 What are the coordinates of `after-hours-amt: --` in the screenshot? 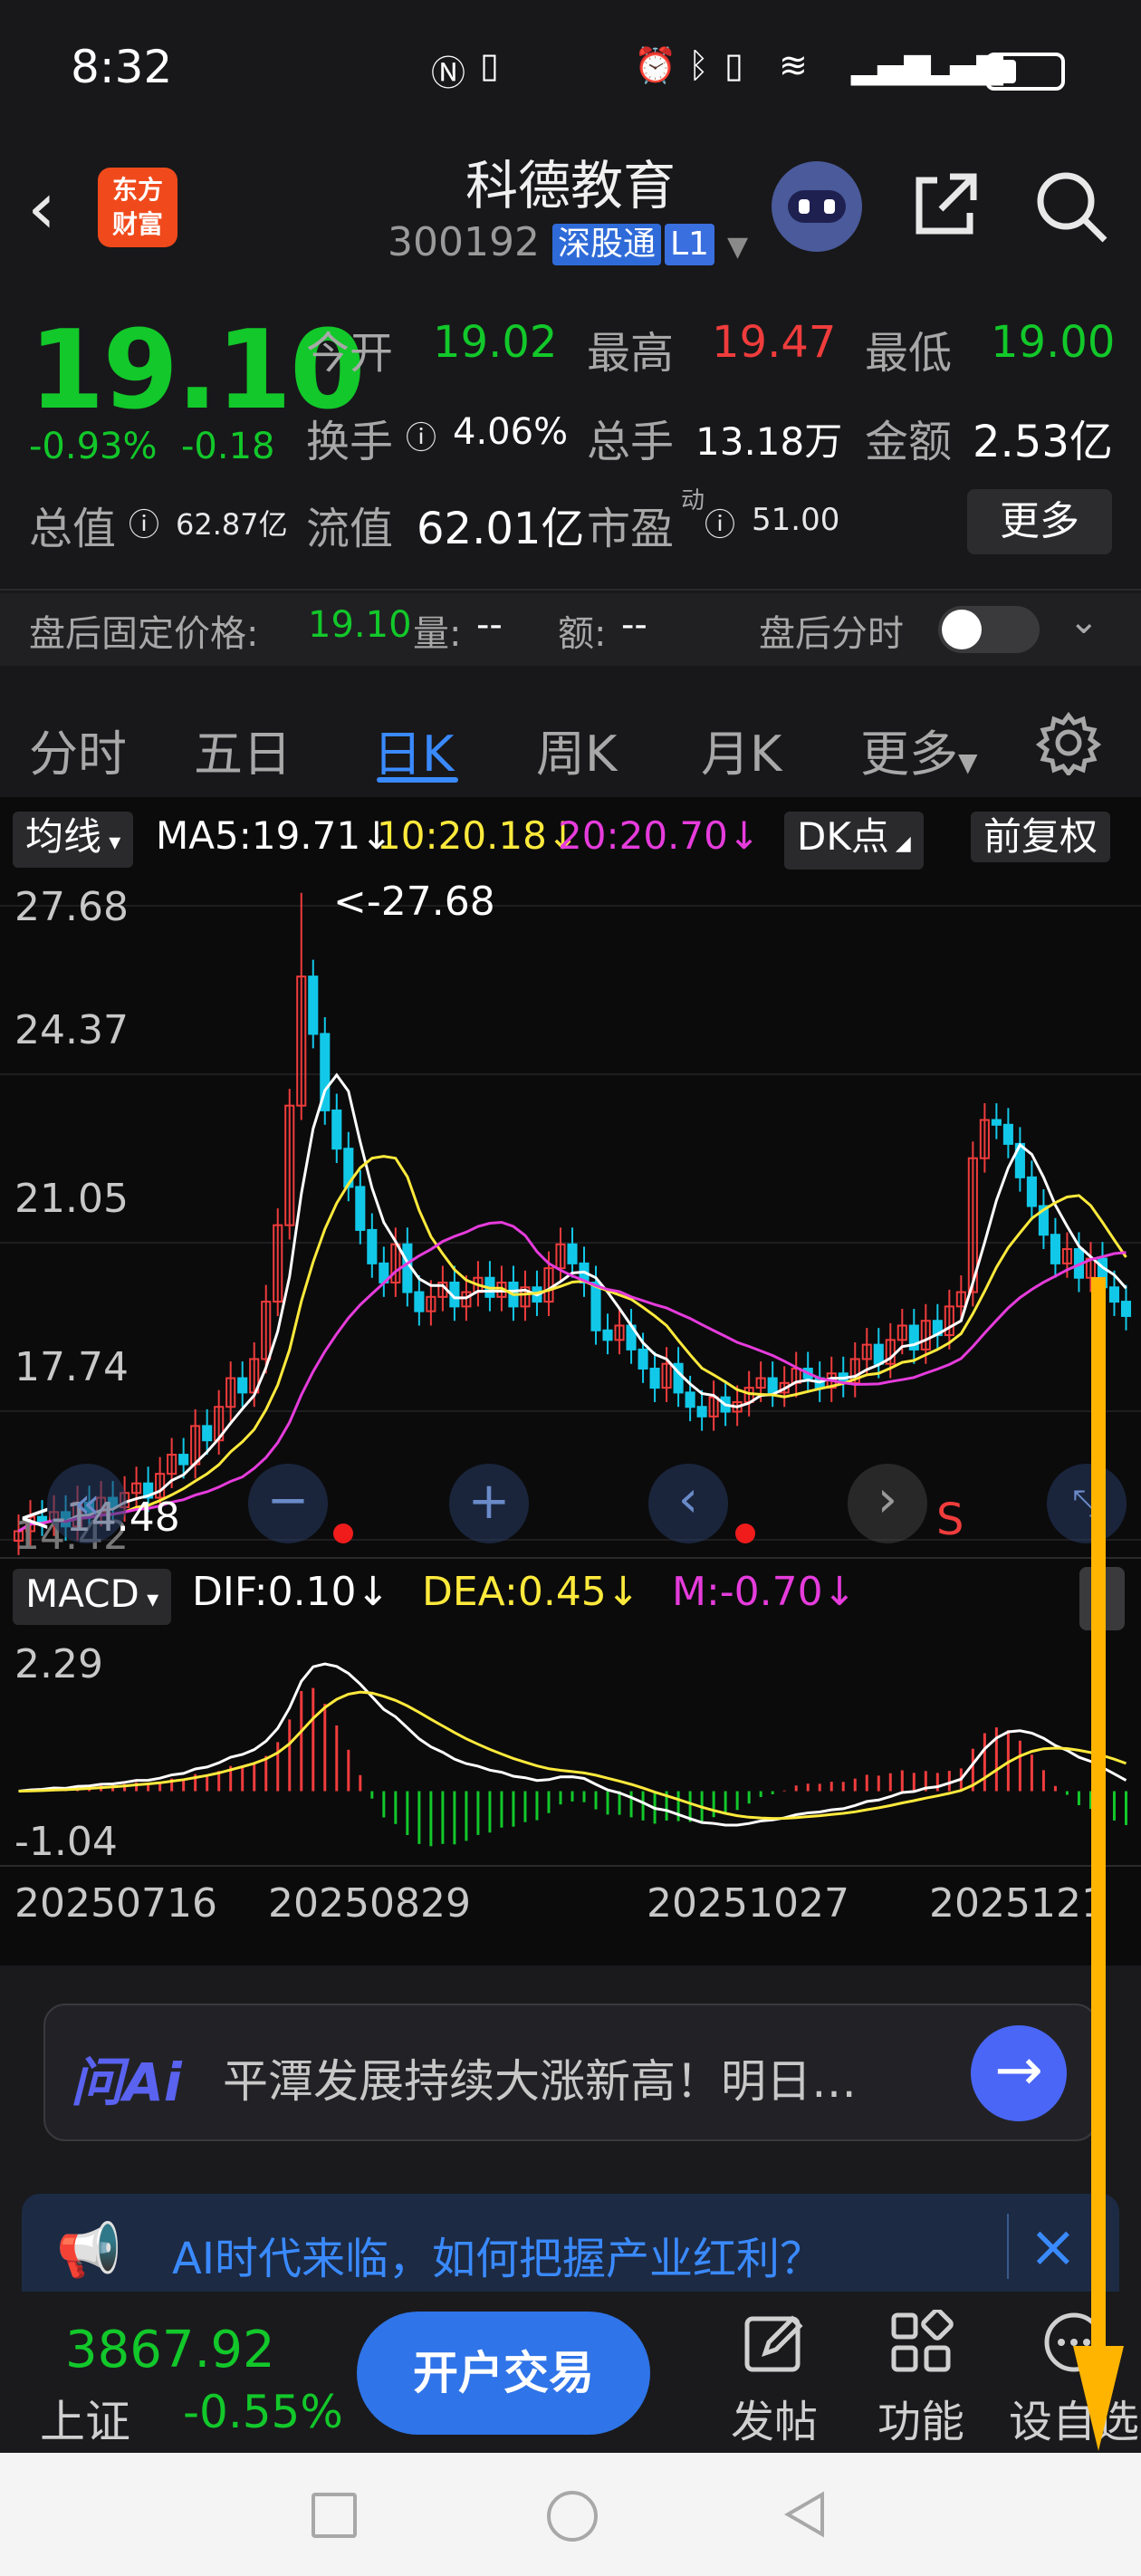 It's located at (634, 625).